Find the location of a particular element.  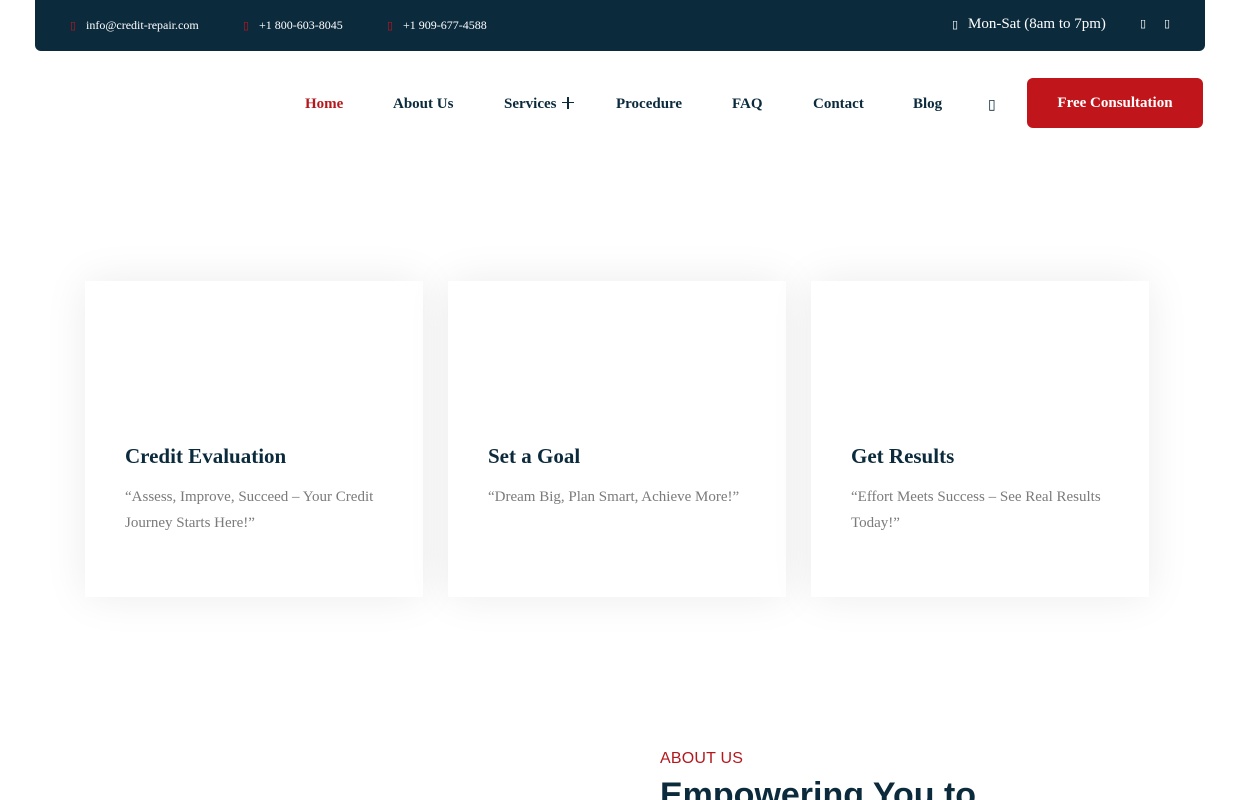

search-icon: ▯ is located at coordinates (994, 105).